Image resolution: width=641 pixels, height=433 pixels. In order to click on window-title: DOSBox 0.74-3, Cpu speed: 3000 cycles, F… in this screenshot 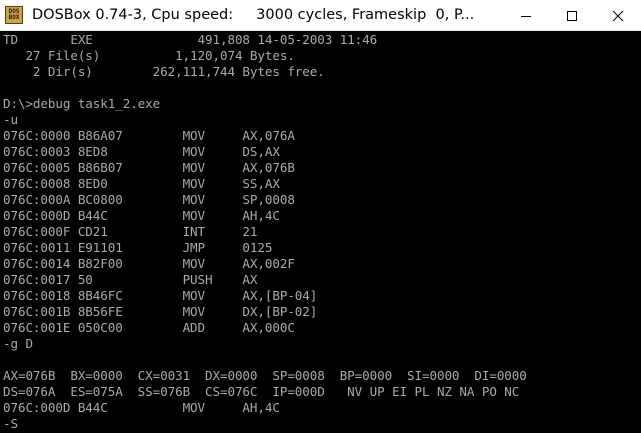, I will do `click(253, 15)`.